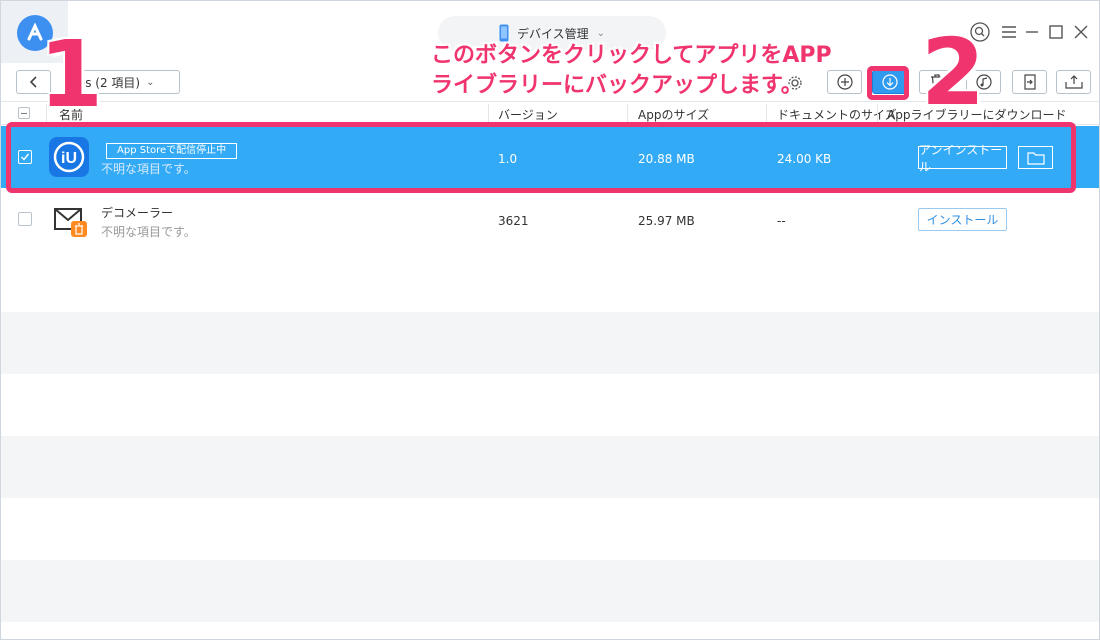 This screenshot has height=640, width=1100. I want to click on export-button, so click(1073, 82).